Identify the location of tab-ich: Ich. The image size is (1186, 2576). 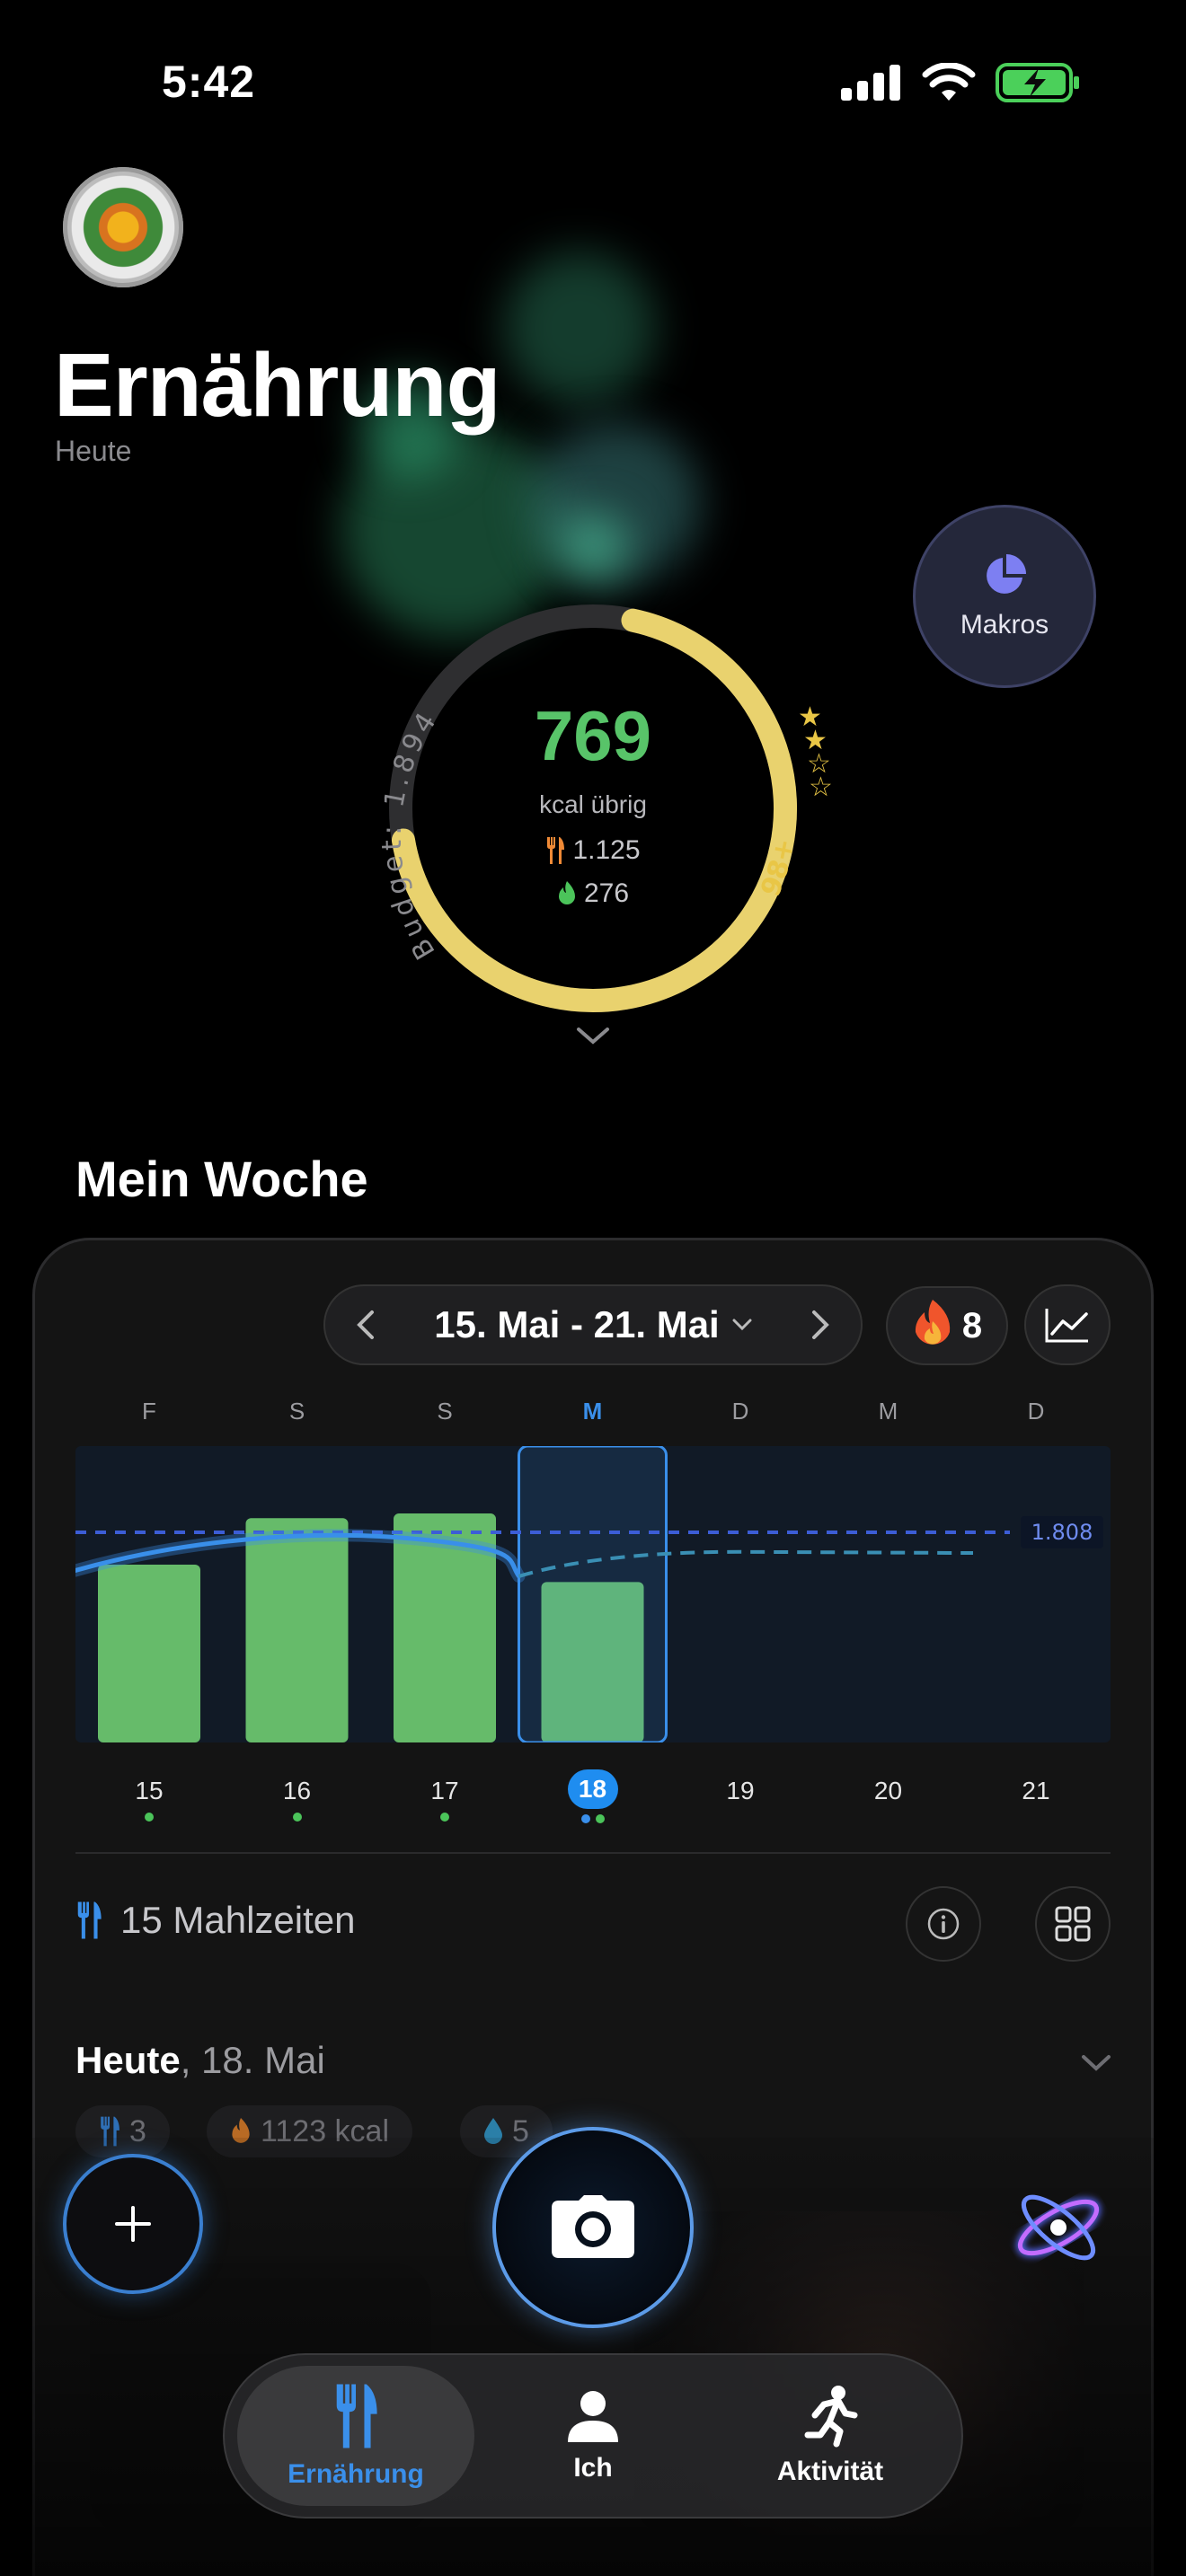
(593, 2436).